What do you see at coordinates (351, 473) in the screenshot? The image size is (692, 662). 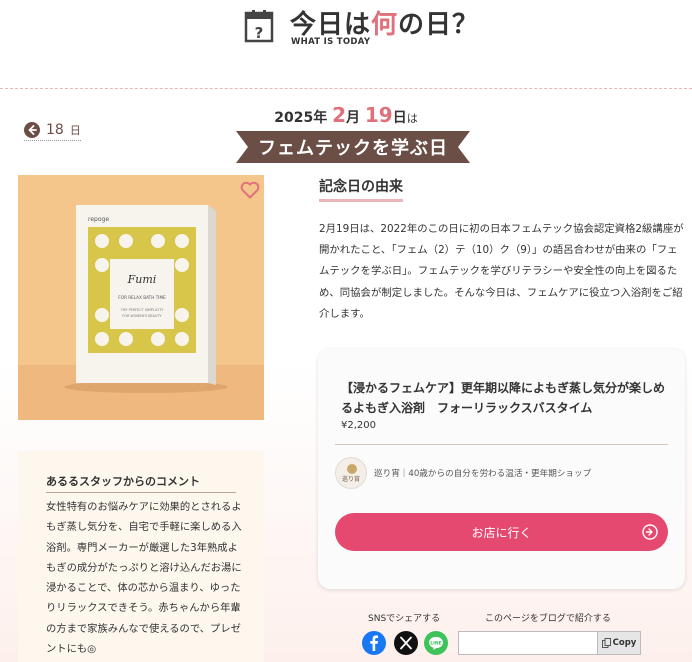 I see `shop-logo` at bounding box center [351, 473].